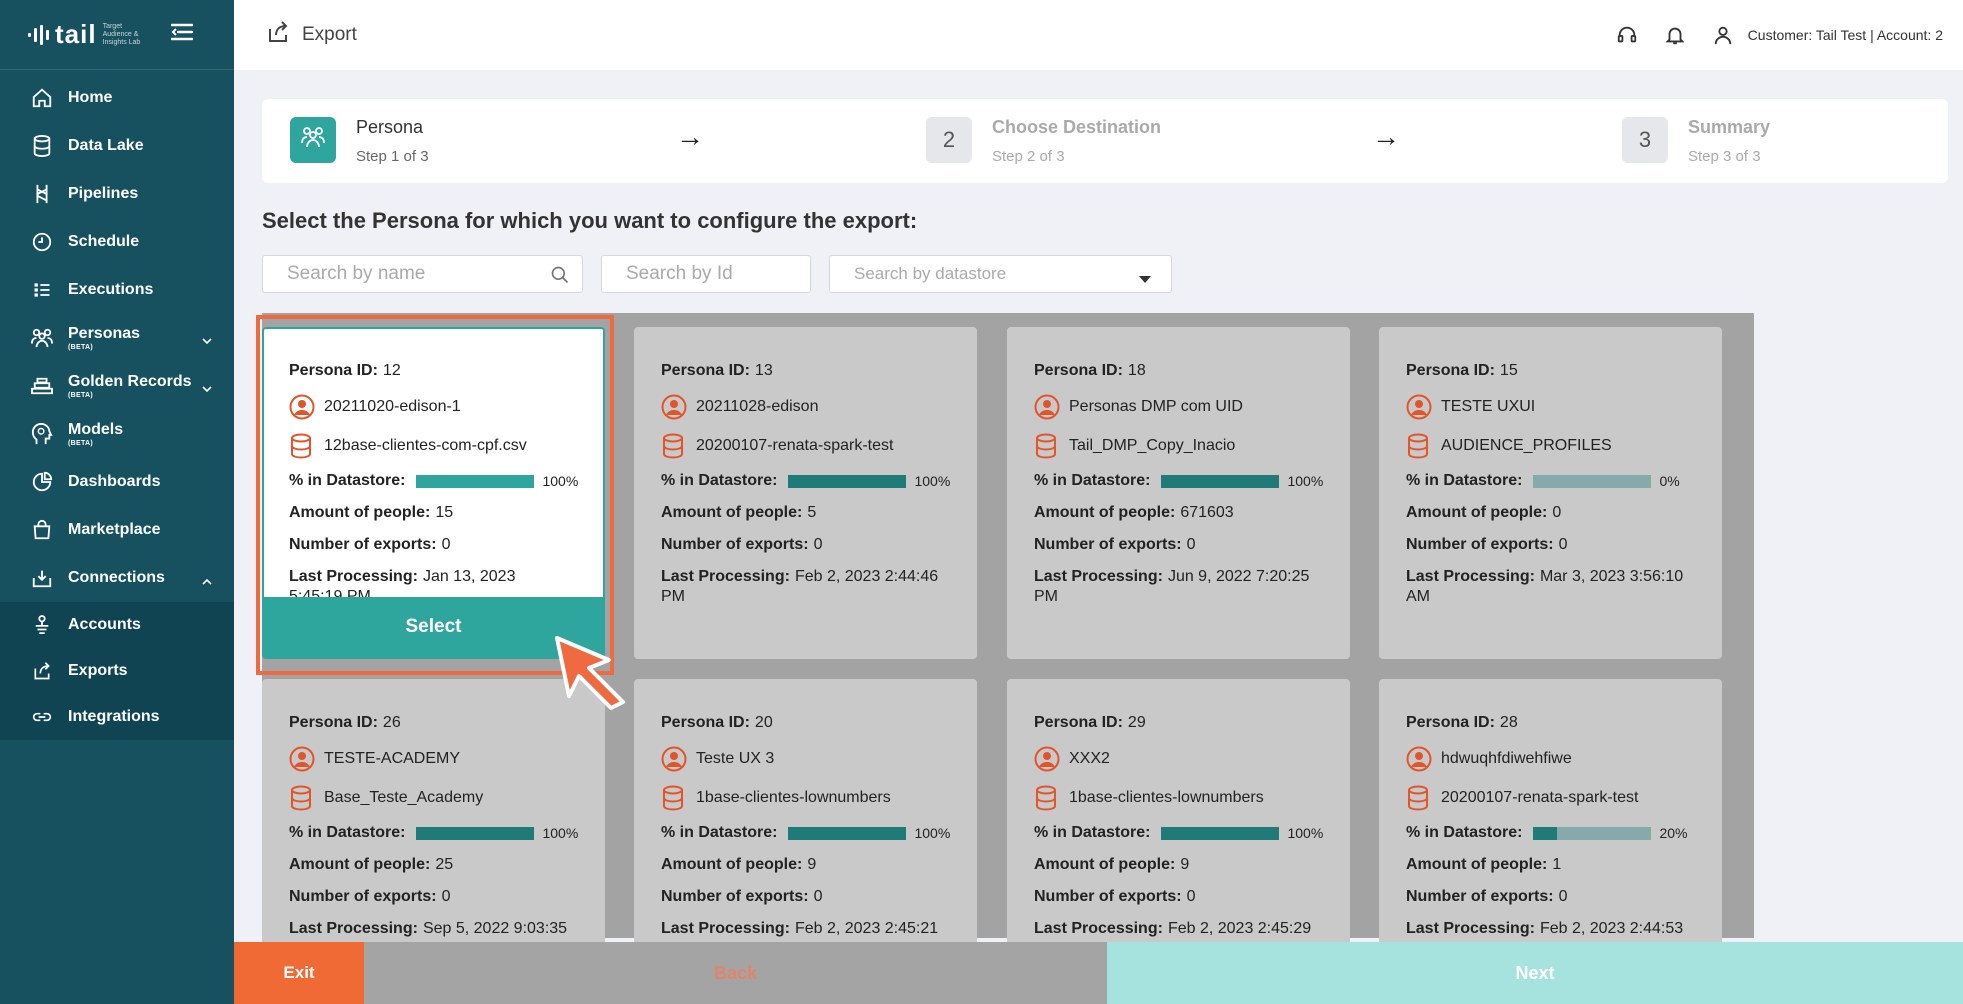  Describe the element at coordinates (117, 98) in the screenshot. I see `sidebar-item-home: Home` at that location.